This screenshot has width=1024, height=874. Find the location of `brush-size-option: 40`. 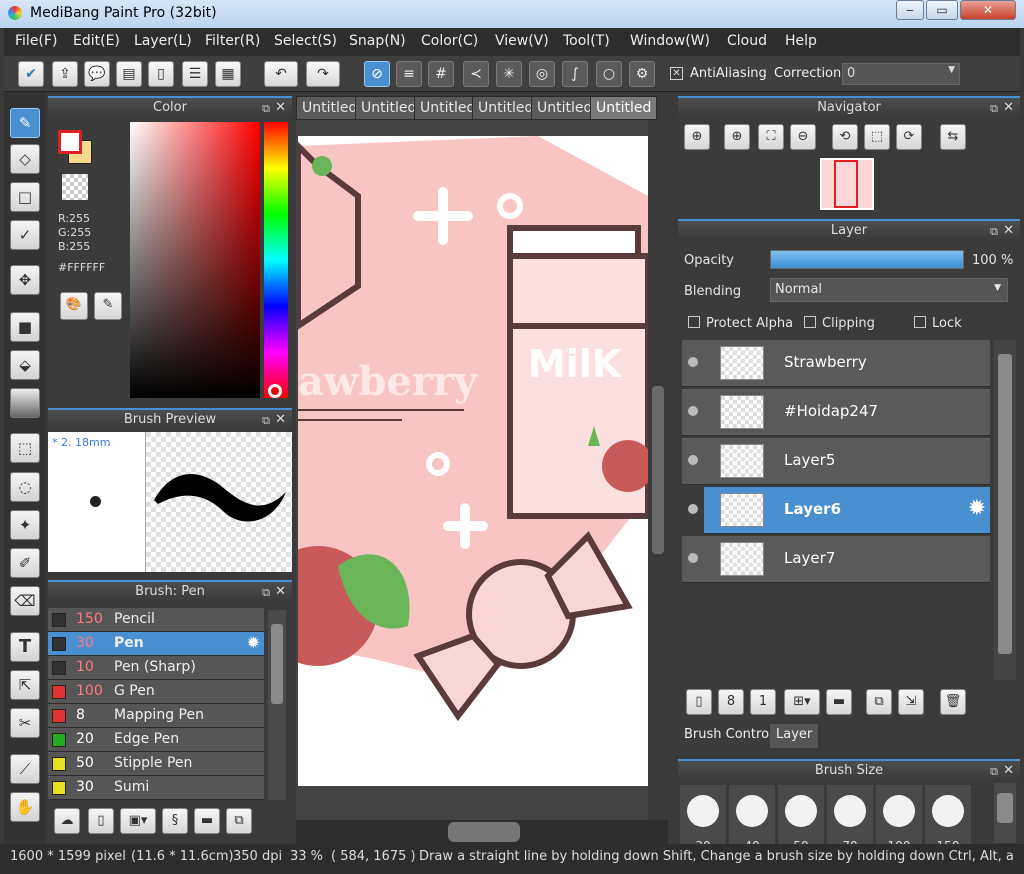

brush-size-option: 40 is located at coordinates (752, 814).